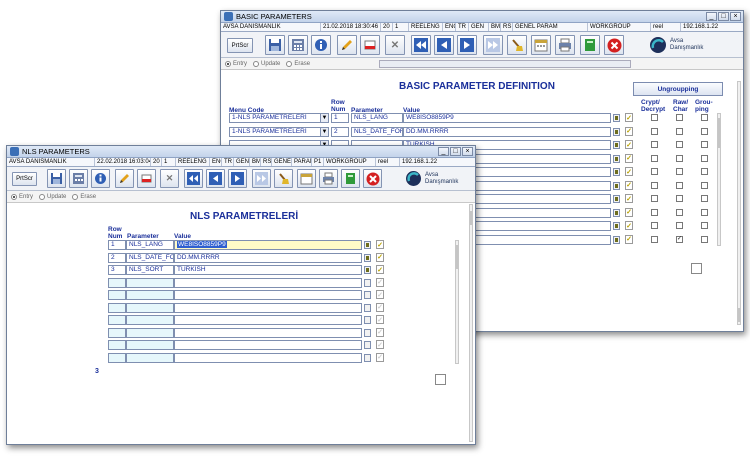 The height and width of the screenshot is (475, 750). What do you see at coordinates (457, 302) in the screenshot?
I see `scrollbar` at bounding box center [457, 302].